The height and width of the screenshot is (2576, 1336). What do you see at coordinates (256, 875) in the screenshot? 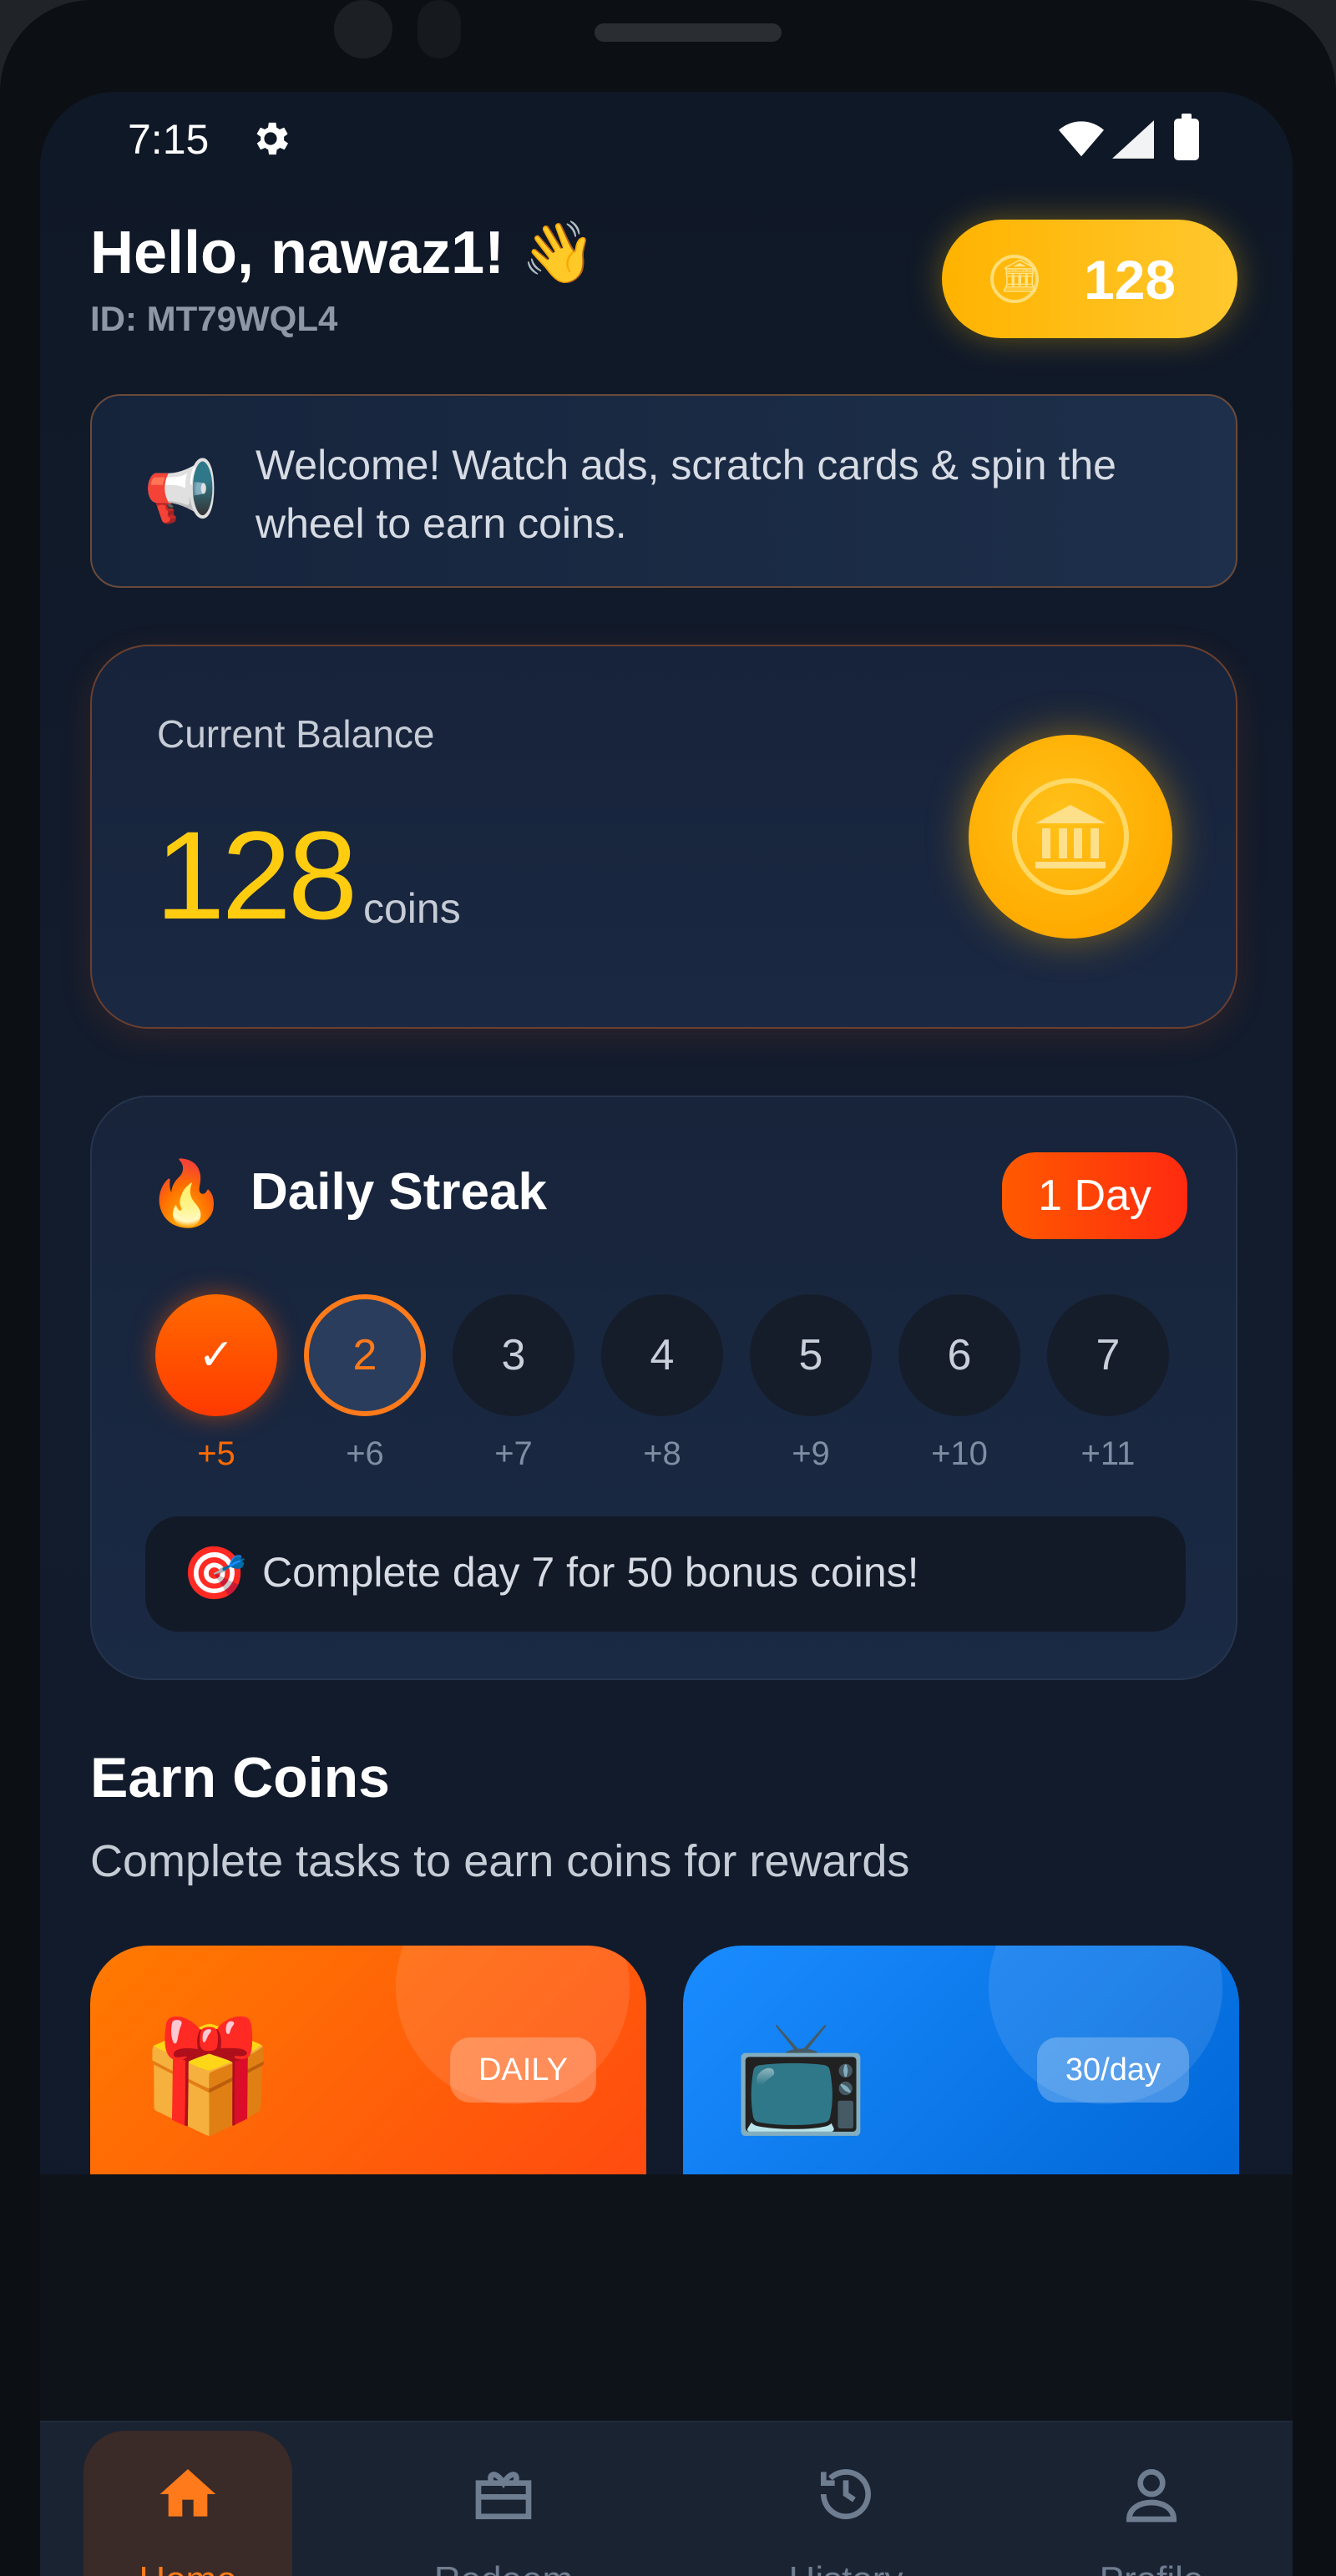
I see `balance-value: 128` at bounding box center [256, 875].